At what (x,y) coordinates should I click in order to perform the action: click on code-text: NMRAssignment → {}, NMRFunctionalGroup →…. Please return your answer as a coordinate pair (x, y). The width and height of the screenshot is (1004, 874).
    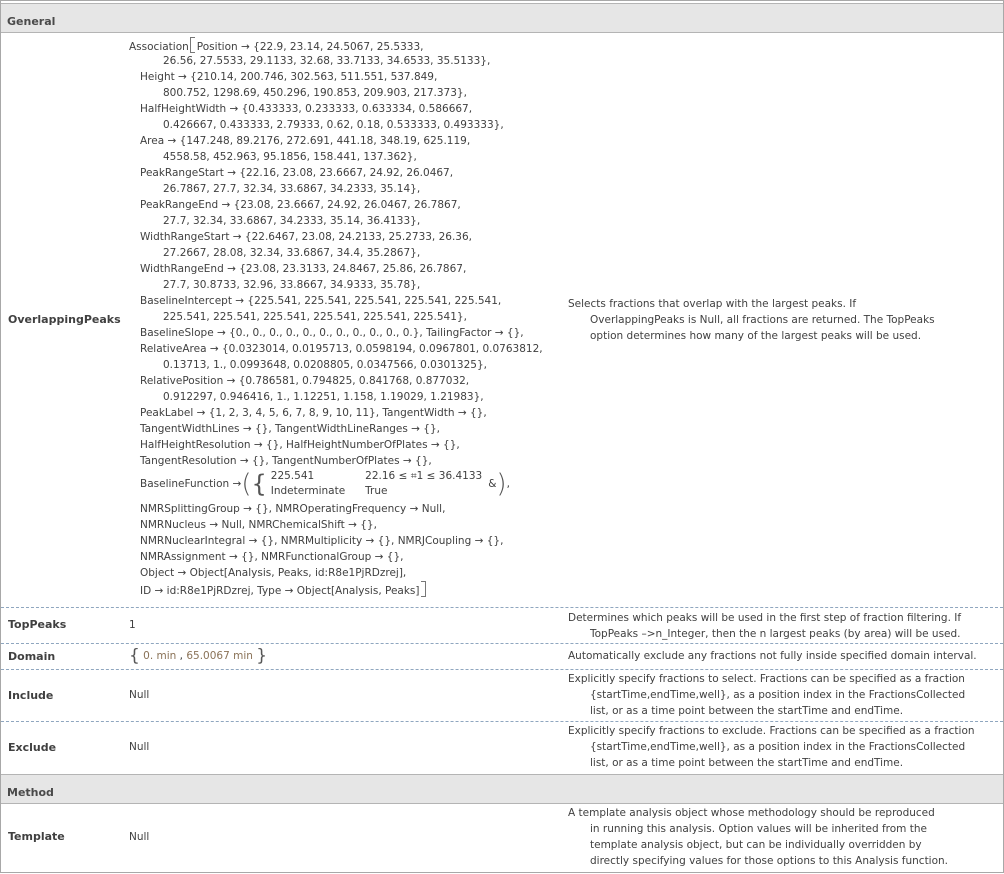
    Looking at the image, I should click on (272, 557).